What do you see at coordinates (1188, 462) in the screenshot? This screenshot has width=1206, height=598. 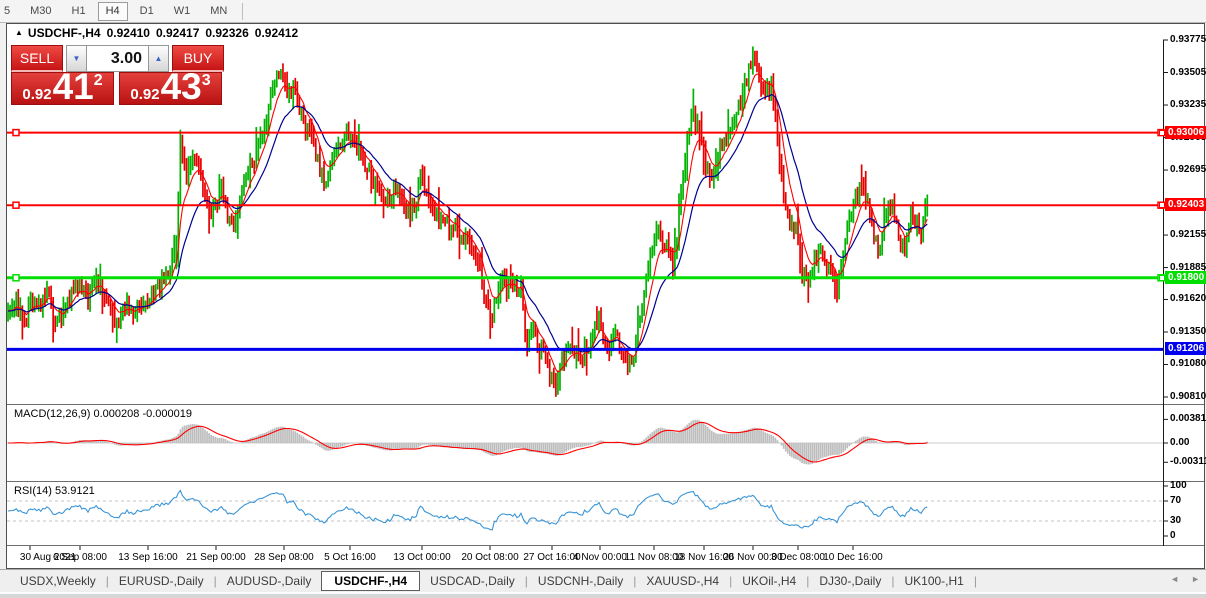 I see `macd-scale-label: -0.00311` at bounding box center [1188, 462].